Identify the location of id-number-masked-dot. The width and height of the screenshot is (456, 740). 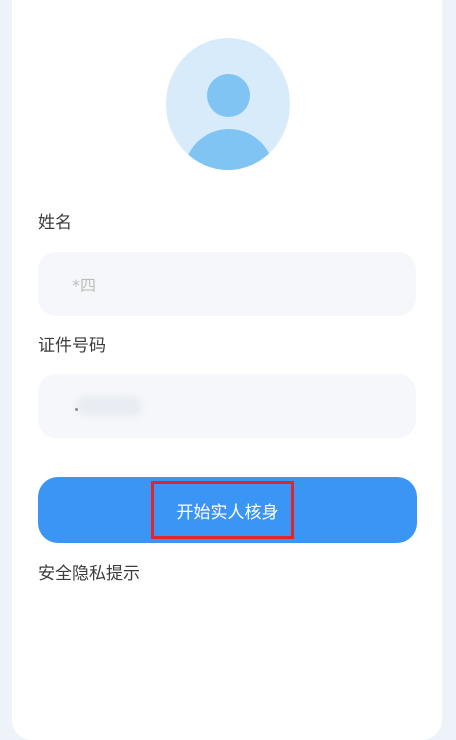
(76, 409).